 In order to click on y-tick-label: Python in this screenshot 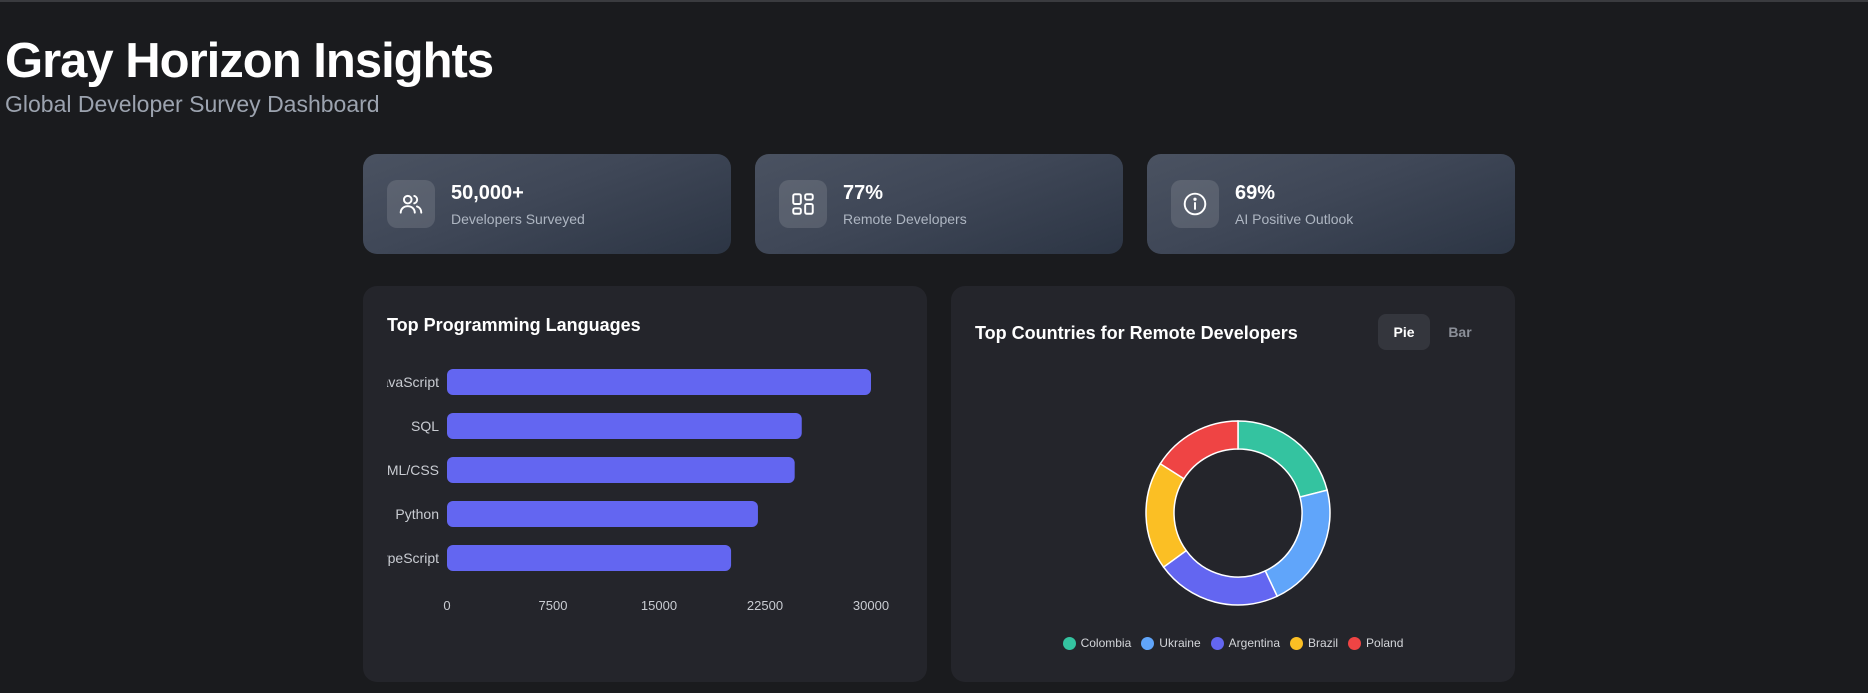, I will do `click(417, 514)`.